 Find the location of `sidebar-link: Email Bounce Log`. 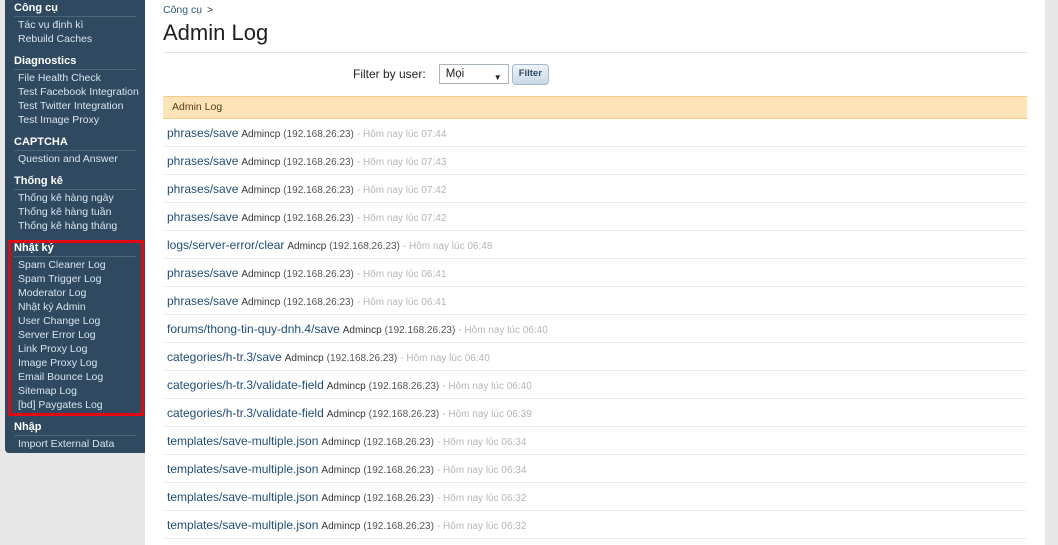

sidebar-link: Email Bounce Log is located at coordinates (77, 377).